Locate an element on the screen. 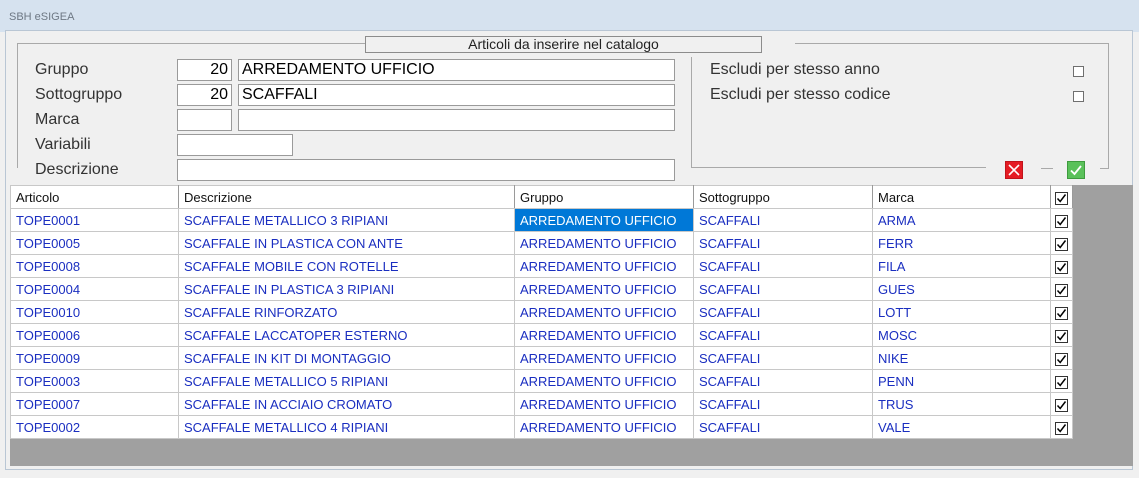 This screenshot has height=478, width=1139. cell-articolo: TOPE0004 is located at coordinates (94, 289).